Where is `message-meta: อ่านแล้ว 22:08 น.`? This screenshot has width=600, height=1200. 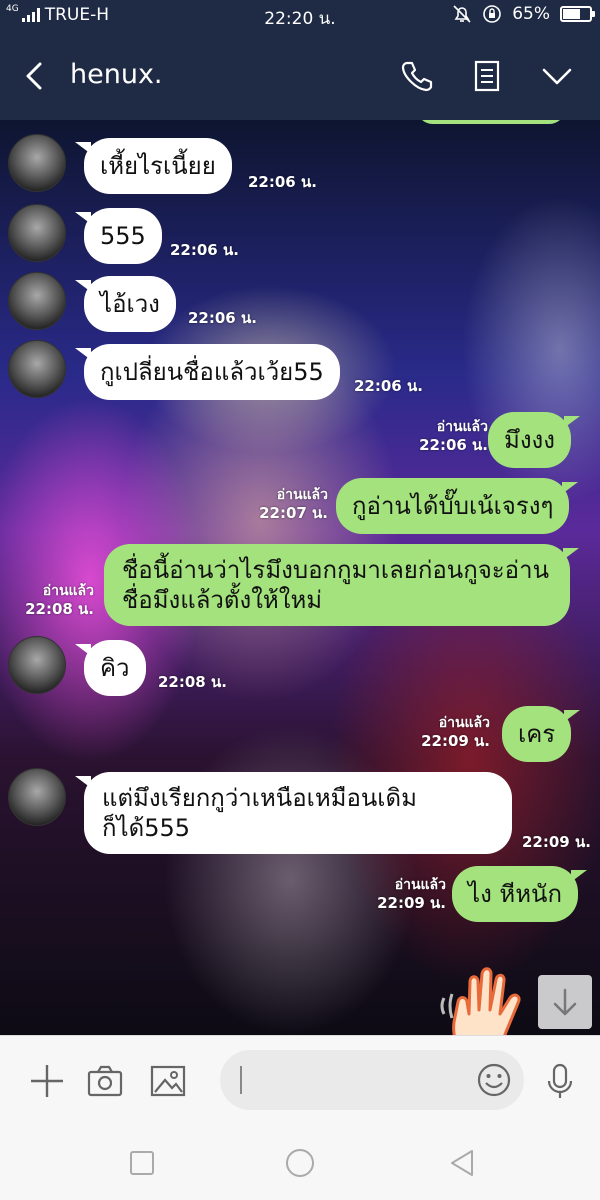 message-meta: อ่านแล้ว 22:08 น. is located at coordinates (52, 600).